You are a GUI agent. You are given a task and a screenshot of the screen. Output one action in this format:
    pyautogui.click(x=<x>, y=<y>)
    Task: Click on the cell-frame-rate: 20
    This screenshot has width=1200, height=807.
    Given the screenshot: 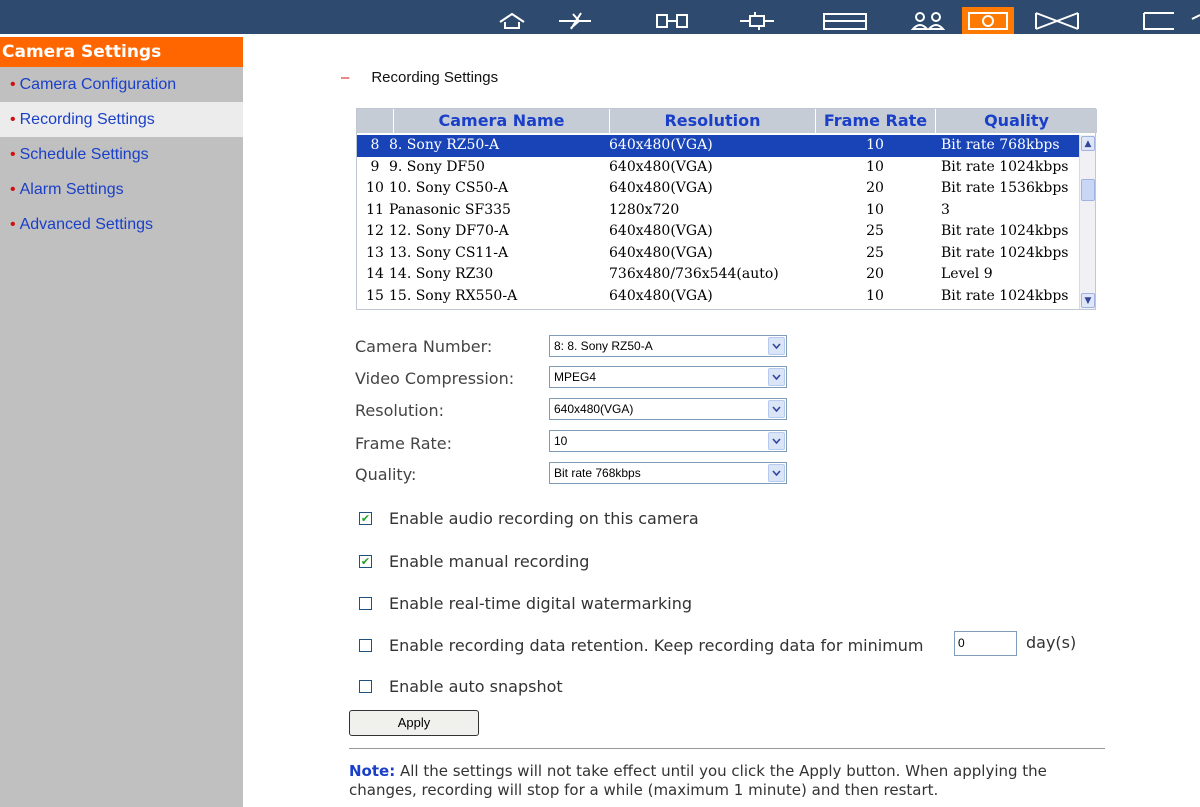 What is the action you would take?
    pyautogui.click(x=875, y=274)
    